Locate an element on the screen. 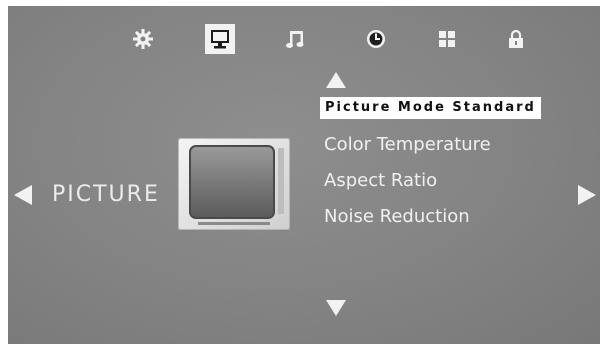 The height and width of the screenshot is (352, 606). menu-item-aspect-ratio: Aspect Ratio is located at coordinates (444, 181).